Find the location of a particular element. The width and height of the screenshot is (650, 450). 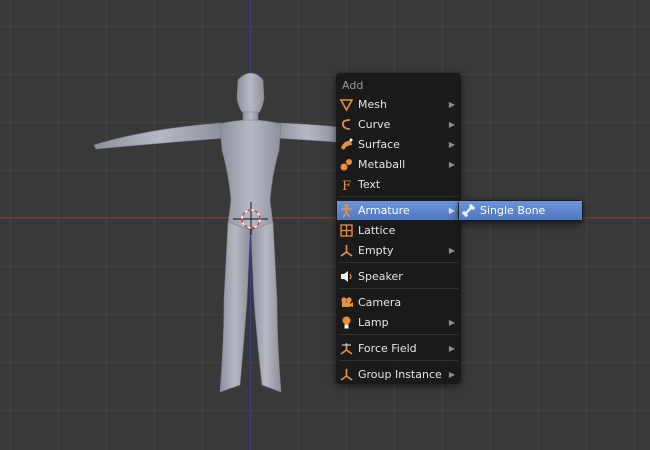

group-instance-icon is located at coordinates (346, 375).